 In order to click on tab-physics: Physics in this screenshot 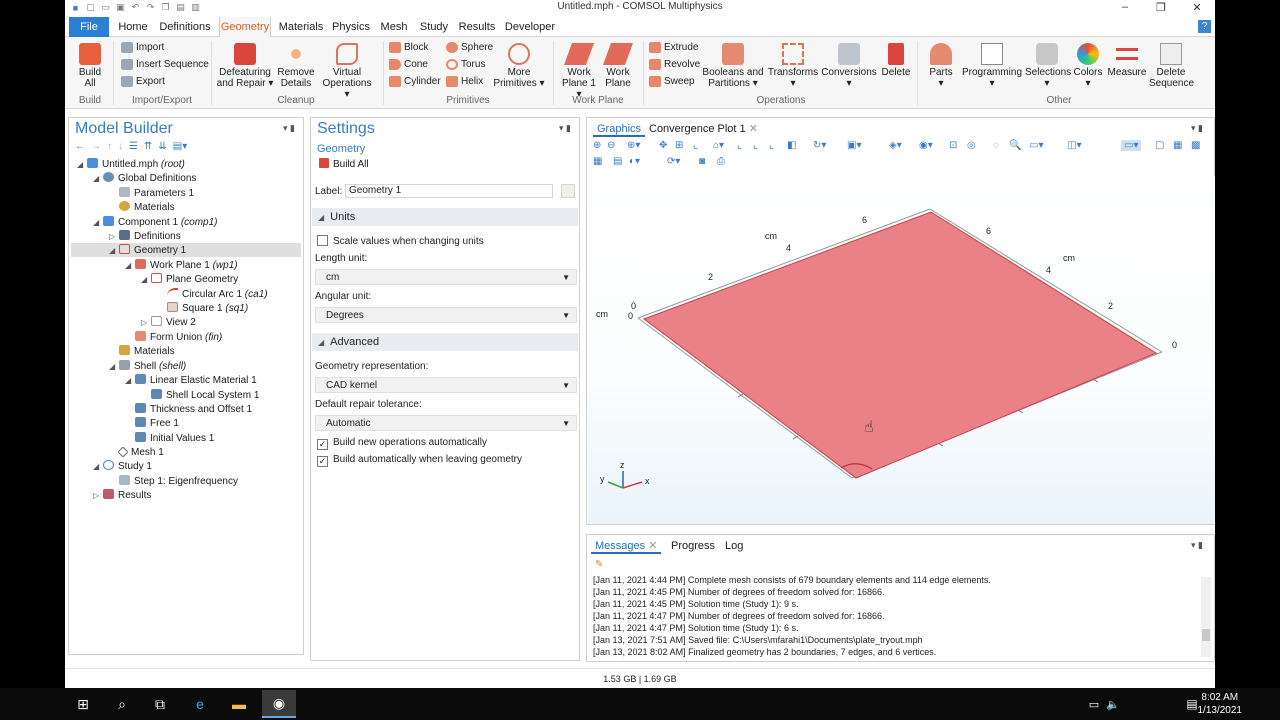, I will do `click(351, 27)`.